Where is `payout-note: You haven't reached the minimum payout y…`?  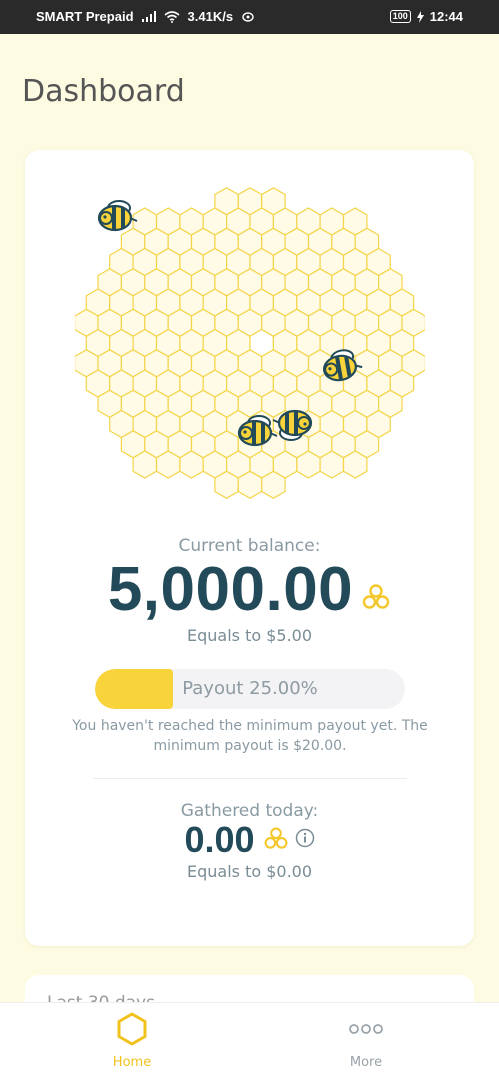 payout-note: You haven't reached the minimum payout y… is located at coordinates (250, 736).